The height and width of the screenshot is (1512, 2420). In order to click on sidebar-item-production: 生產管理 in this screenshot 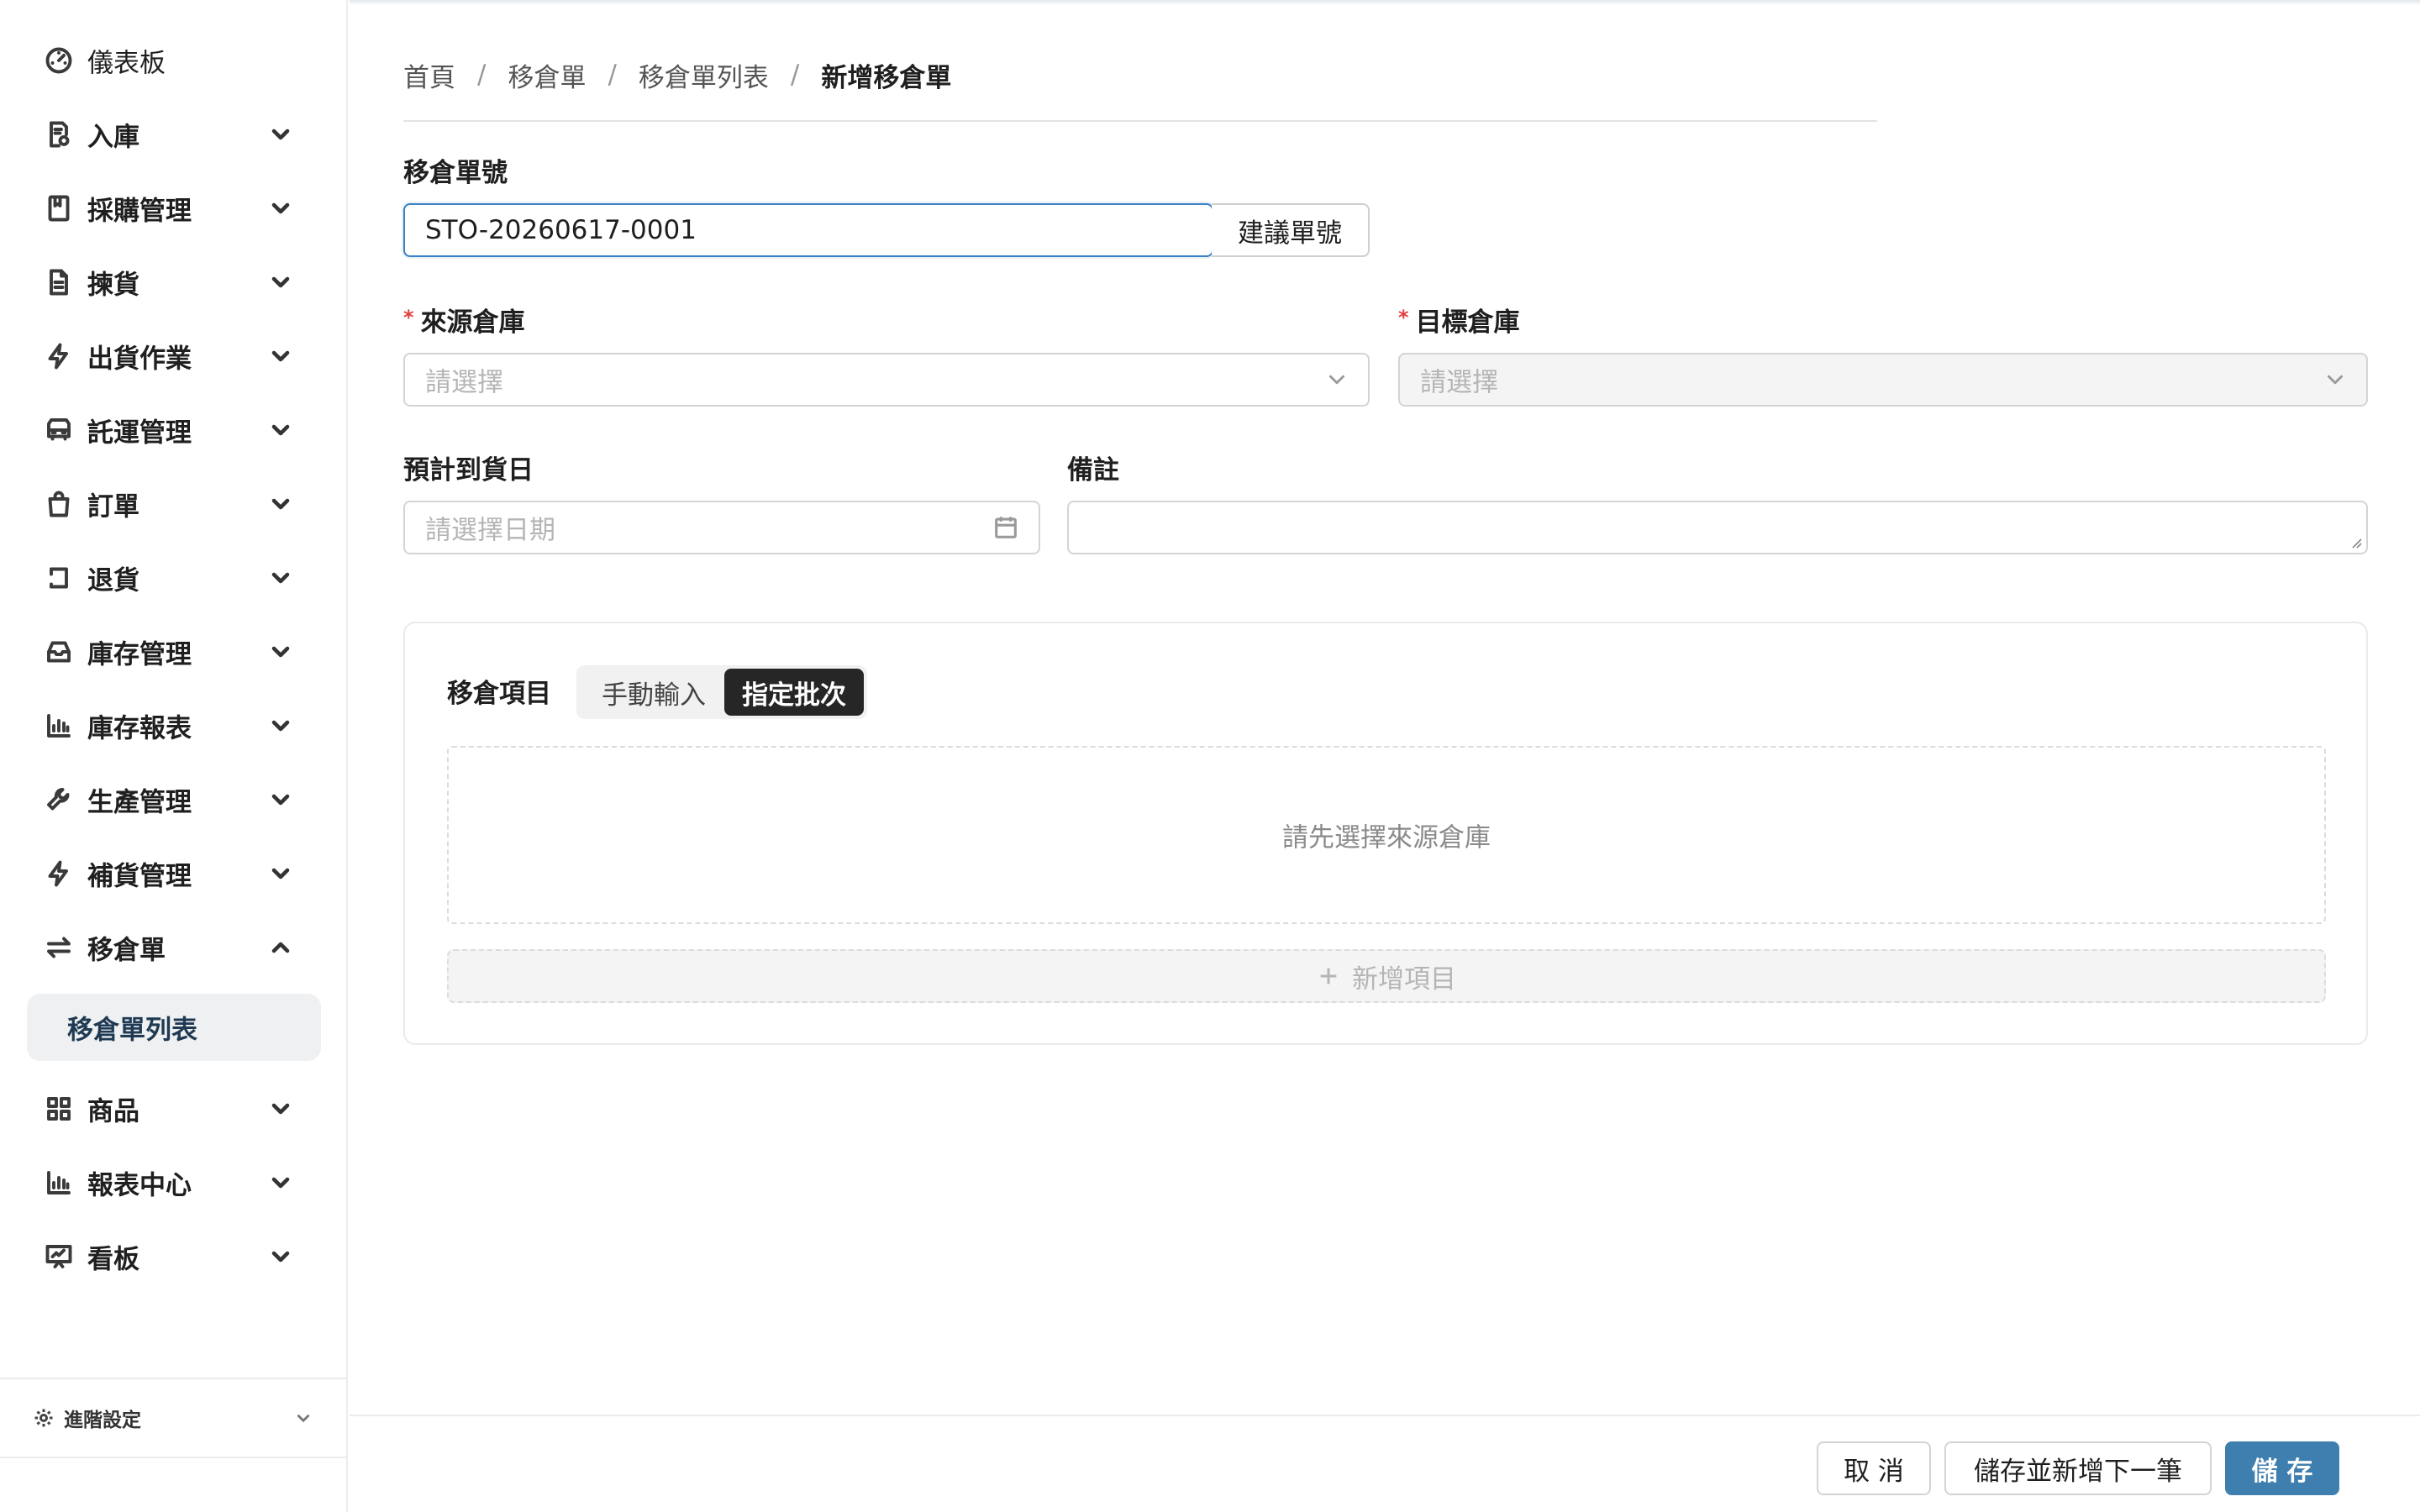, I will do `click(174, 799)`.